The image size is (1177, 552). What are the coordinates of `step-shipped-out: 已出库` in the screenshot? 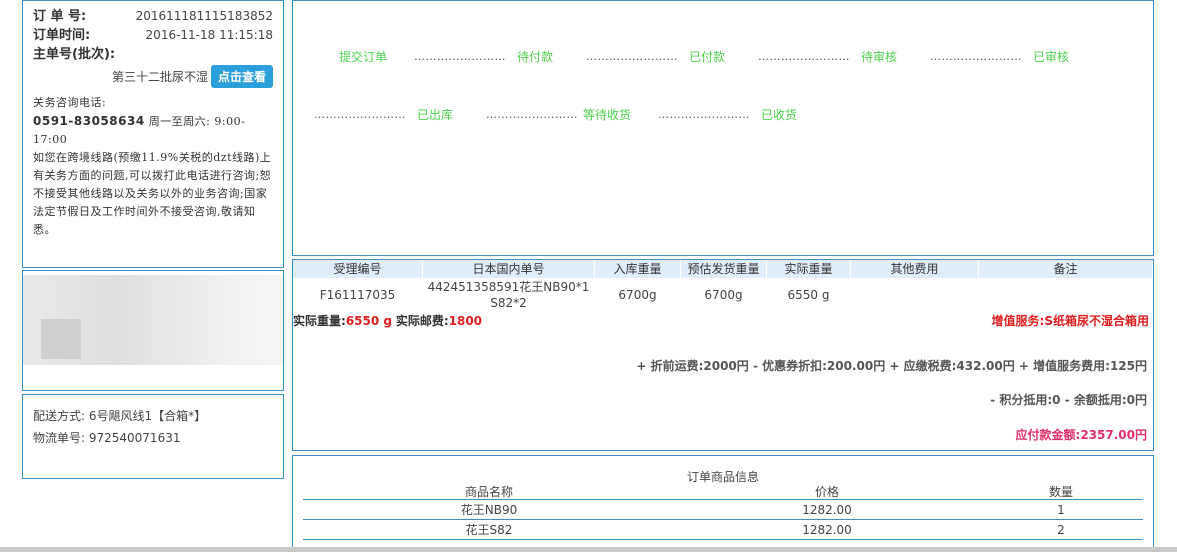 It's located at (435, 115).